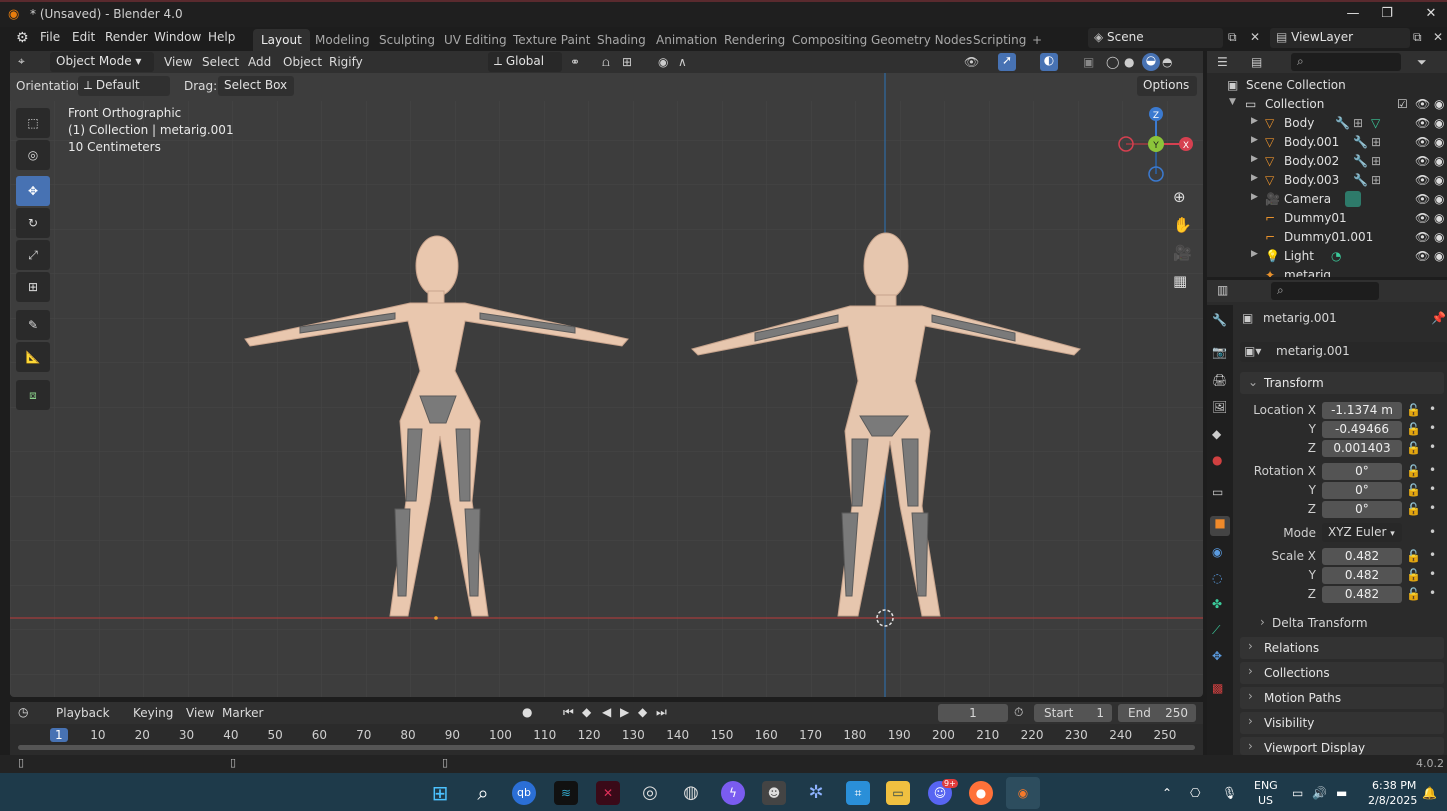 The height and width of the screenshot is (811, 1447). What do you see at coordinates (1217, 656) in the screenshot?
I see `data-tab-icon: ✥` at bounding box center [1217, 656].